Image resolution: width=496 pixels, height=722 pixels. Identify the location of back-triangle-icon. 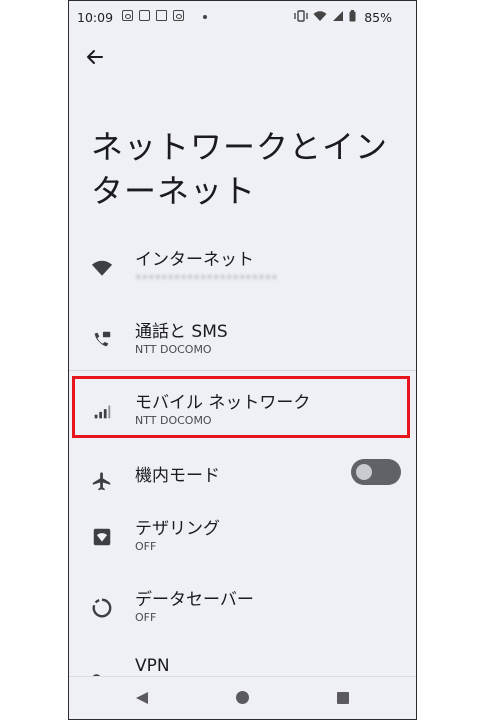
(142, 698).